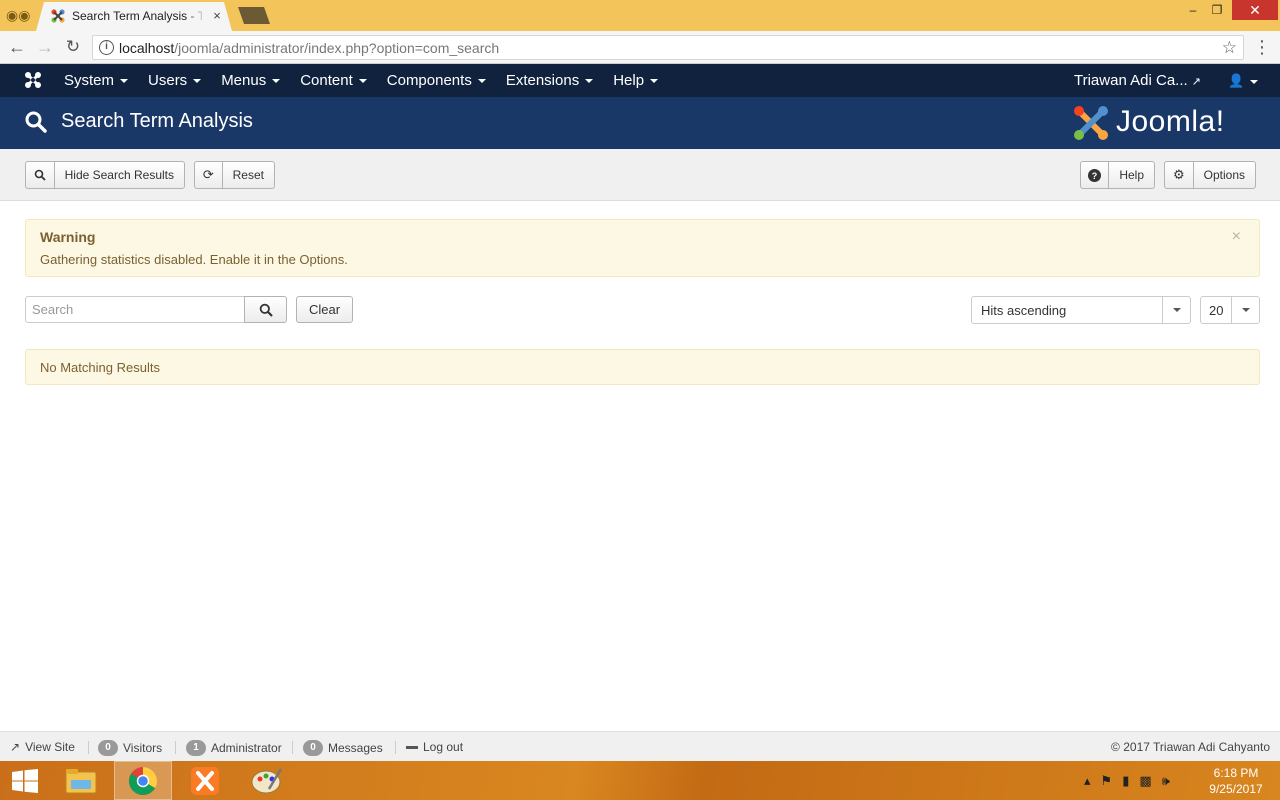 The height and width of the screenshot is (800, 1280). Describe the element at coordinates (1170, 121) in the screenshot. I see `joomla-brand-text: Joomla!` at that location.